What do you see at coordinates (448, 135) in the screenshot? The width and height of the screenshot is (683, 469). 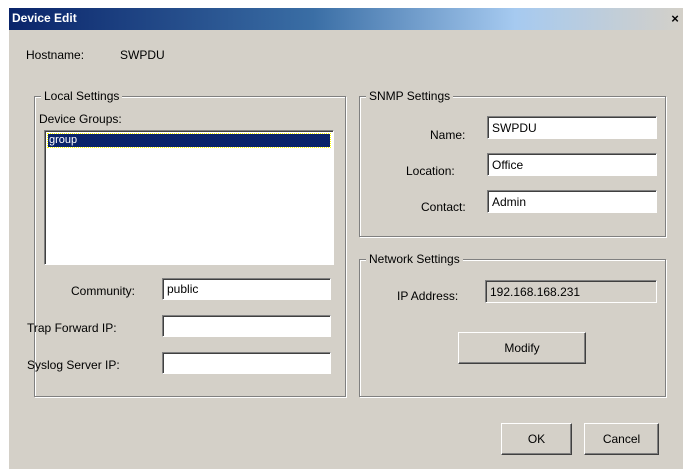 I see `snmp-name-label: Name:` at bounding box center [448, 135].